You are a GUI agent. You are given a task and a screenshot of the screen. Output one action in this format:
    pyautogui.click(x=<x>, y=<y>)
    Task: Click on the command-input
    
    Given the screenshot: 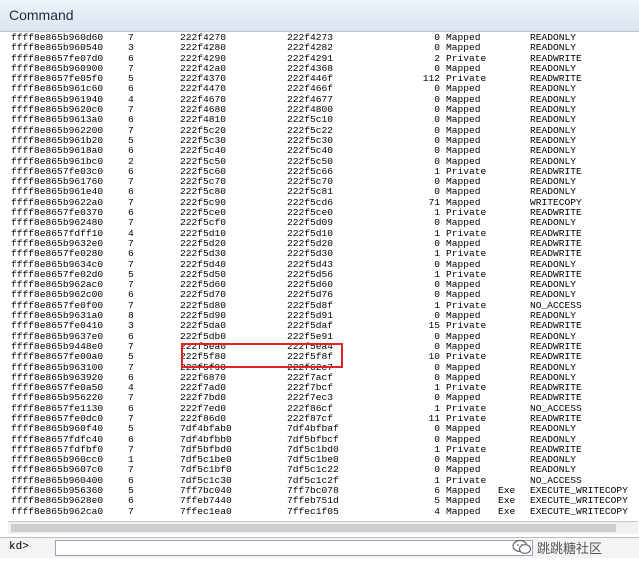 What is the action you would take?
    pyautogui.click(x=294, y=548)
    